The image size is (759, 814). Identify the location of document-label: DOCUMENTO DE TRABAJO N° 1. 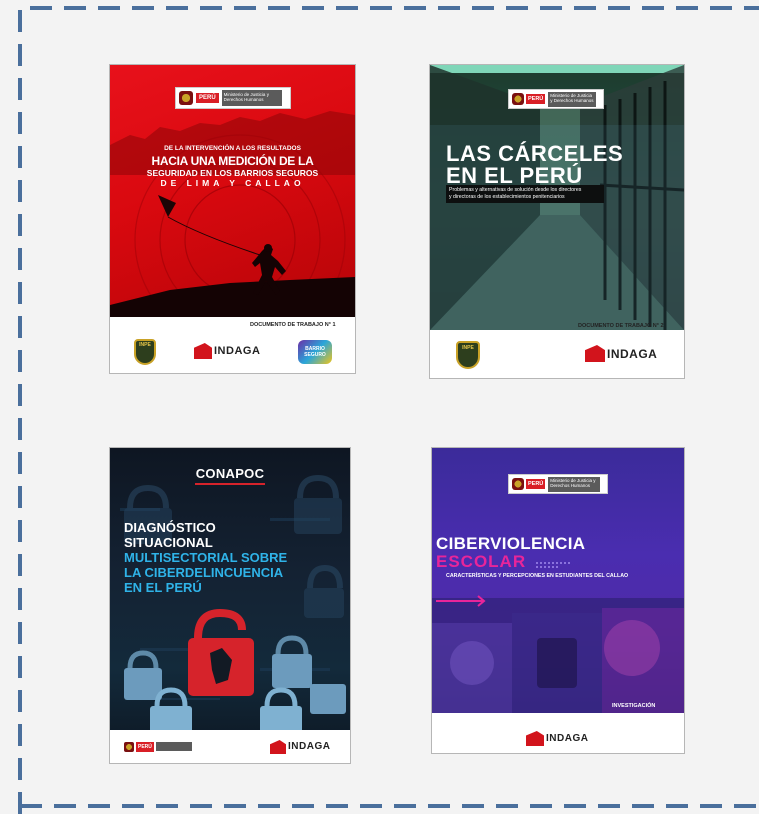
(293, 325).